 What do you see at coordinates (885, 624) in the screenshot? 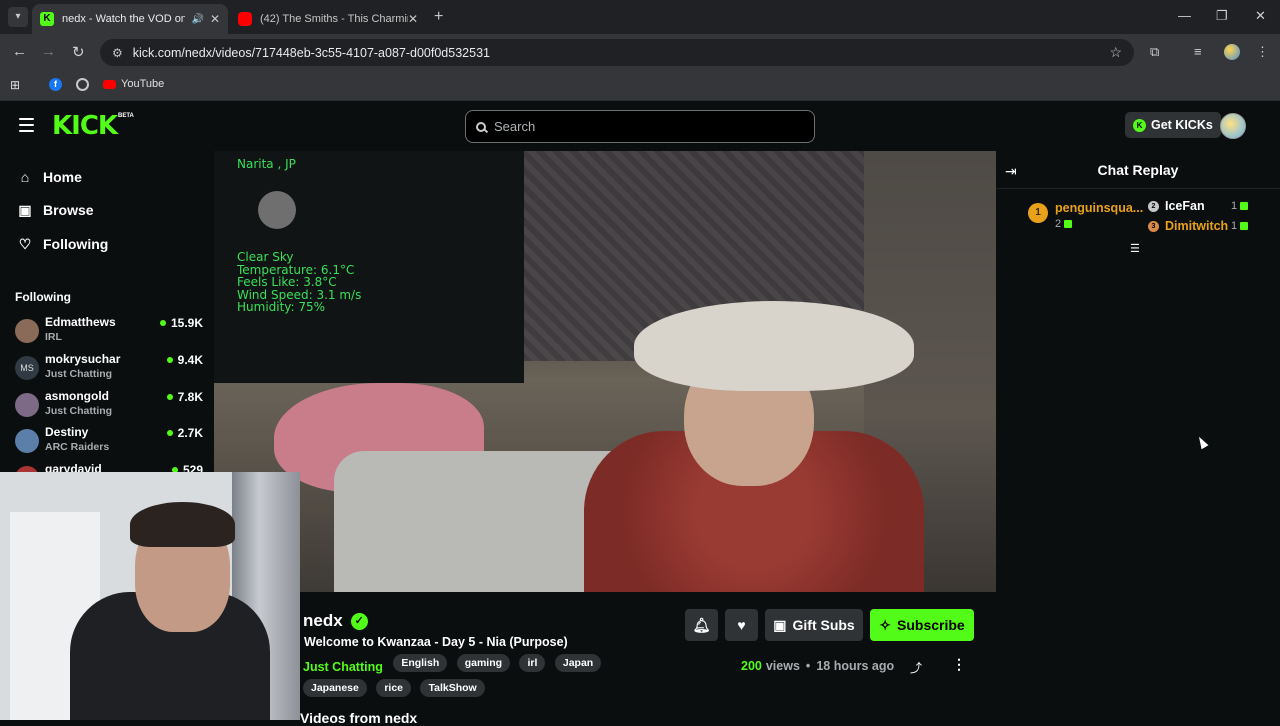
I see `sparkle-icon: ✧` at bounding box center [885, 624].